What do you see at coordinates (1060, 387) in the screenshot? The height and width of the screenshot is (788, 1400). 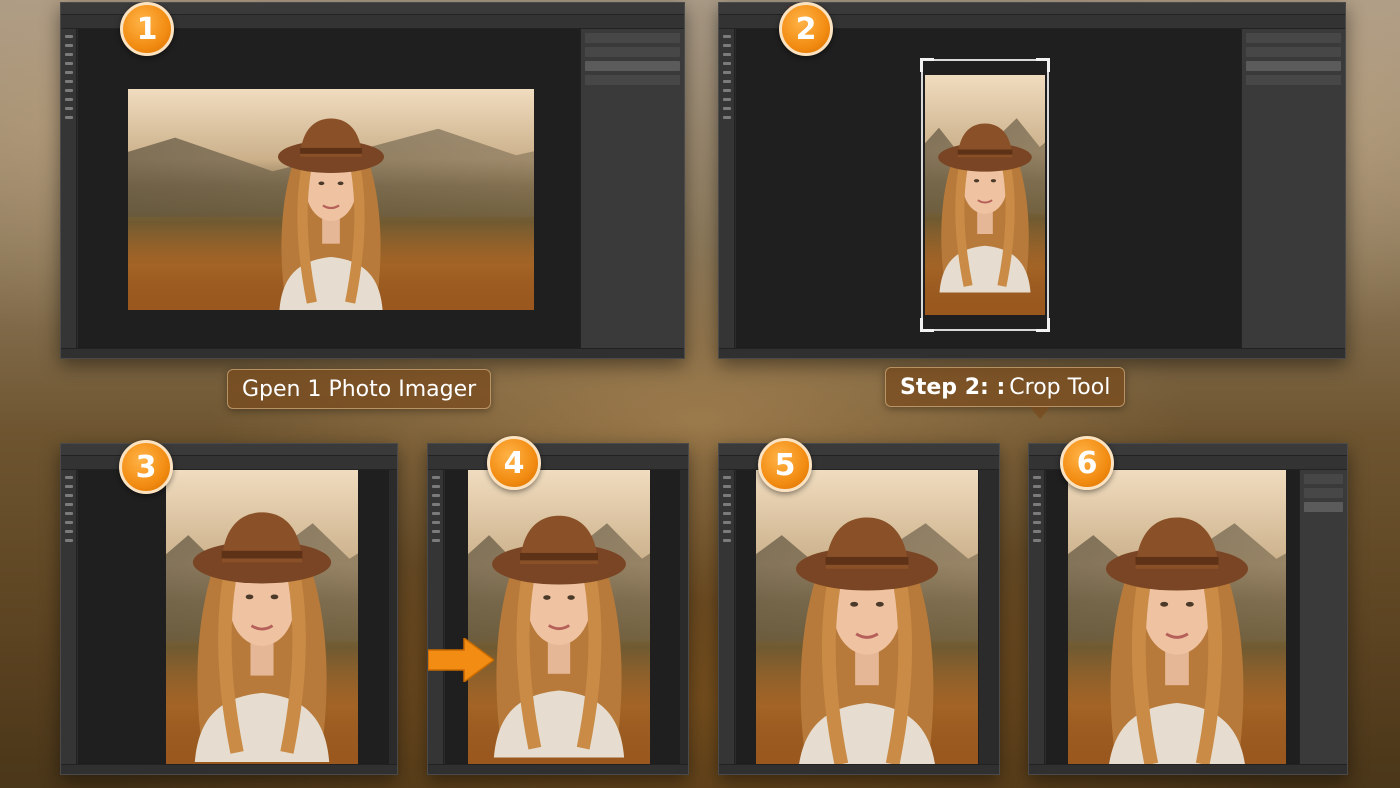 I see `step-2-label-text: Crop Tool` at bounding box center [1060, 387].